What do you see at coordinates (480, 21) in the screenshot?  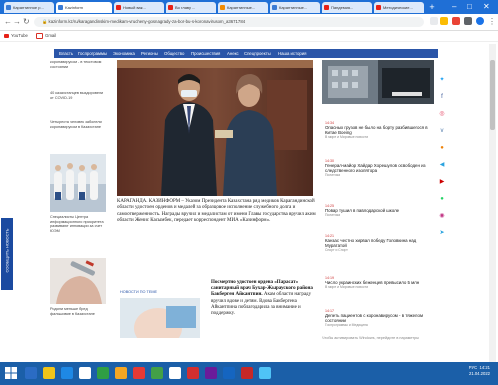 I see `profile-avatar` at bounding box center [480, 21].